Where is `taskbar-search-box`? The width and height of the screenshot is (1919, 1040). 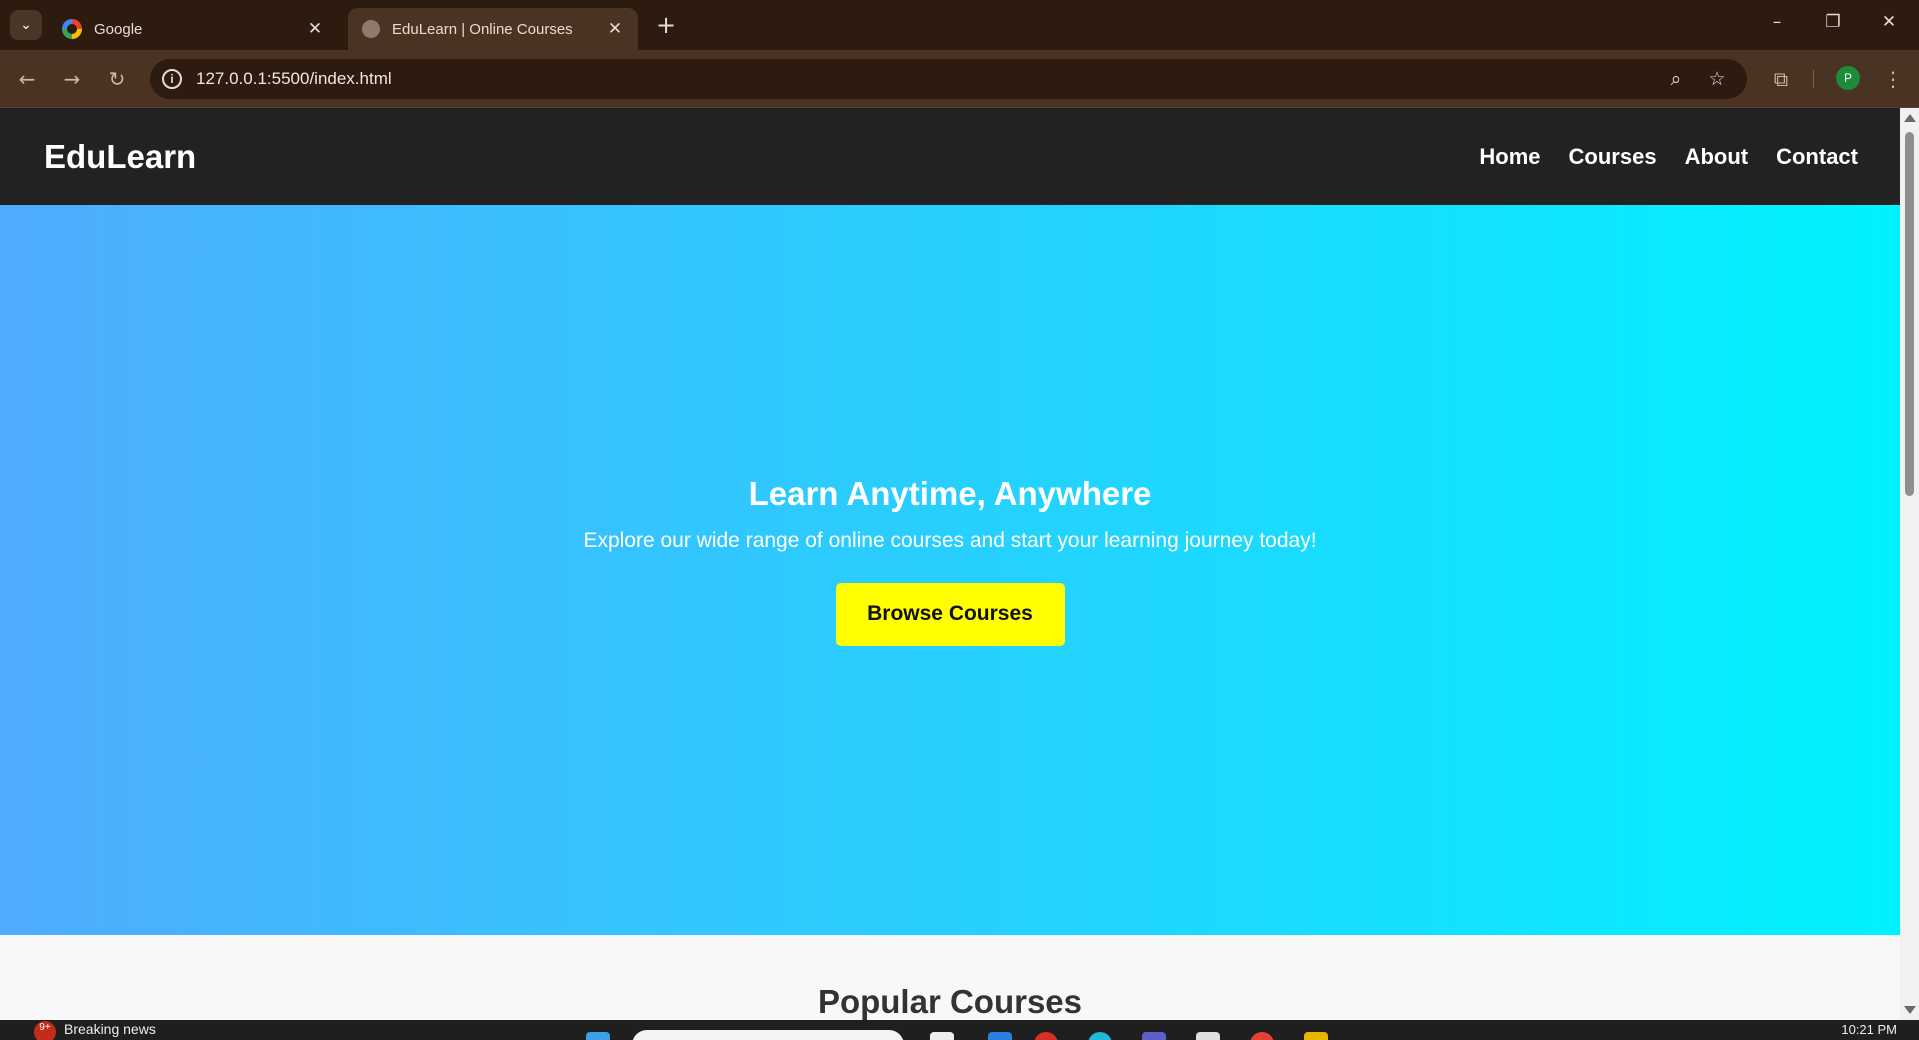 taskbar-search-box is located at coordinates (768, 1035).